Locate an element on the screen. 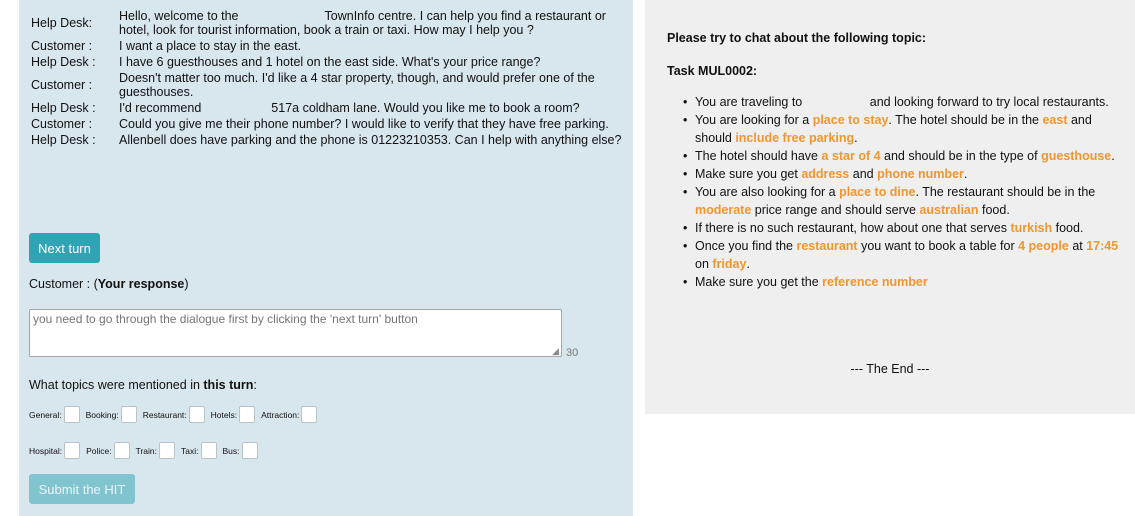 This screenshot has height=516, width=1135. topic-checkbox: Train: is located at coordinates (155, 450).